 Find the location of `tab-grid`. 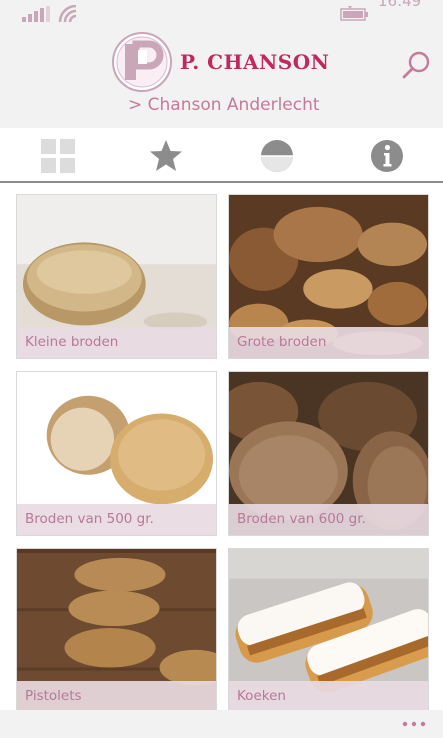

tab-grid is located at coordinates (58, 156).